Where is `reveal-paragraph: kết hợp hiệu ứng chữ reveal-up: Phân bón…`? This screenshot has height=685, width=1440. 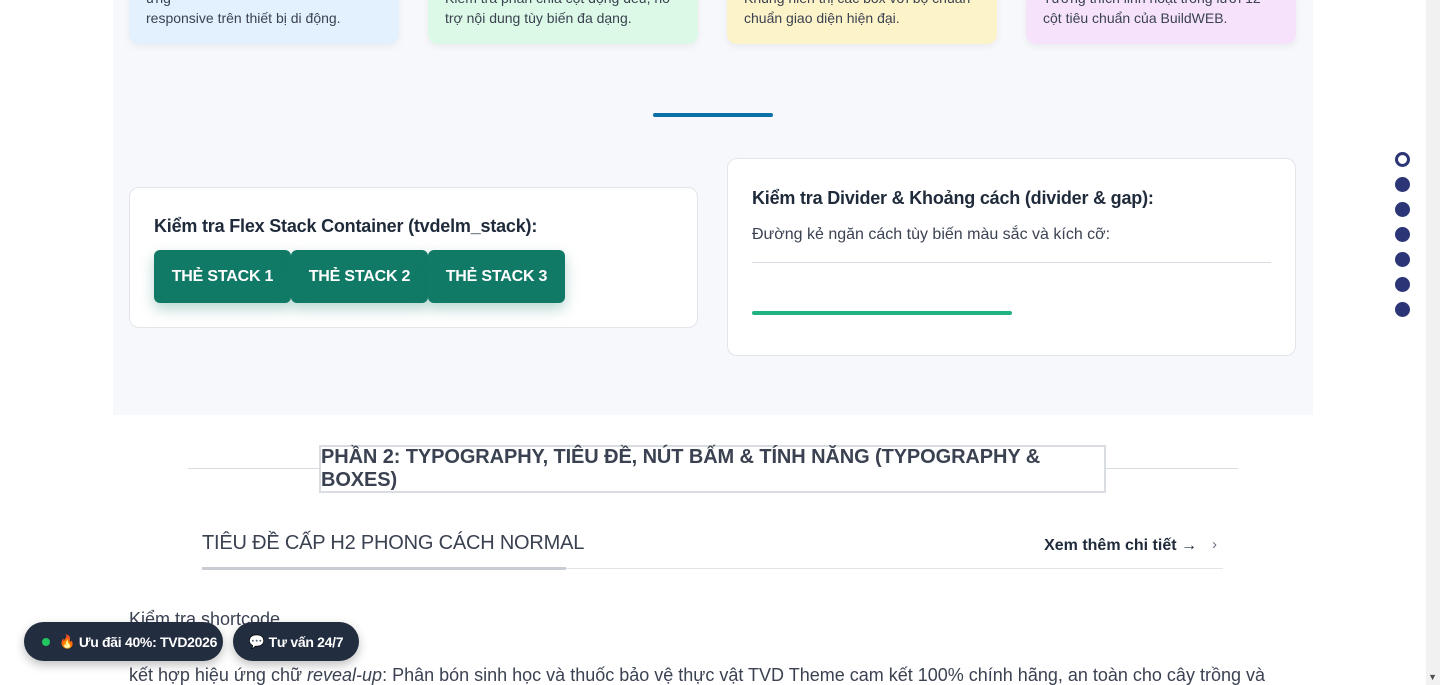 reveal-paragraph: kết hợp hiệu ứng chữ reveal-up: Phân bón… is located at coordinates (697, 675).